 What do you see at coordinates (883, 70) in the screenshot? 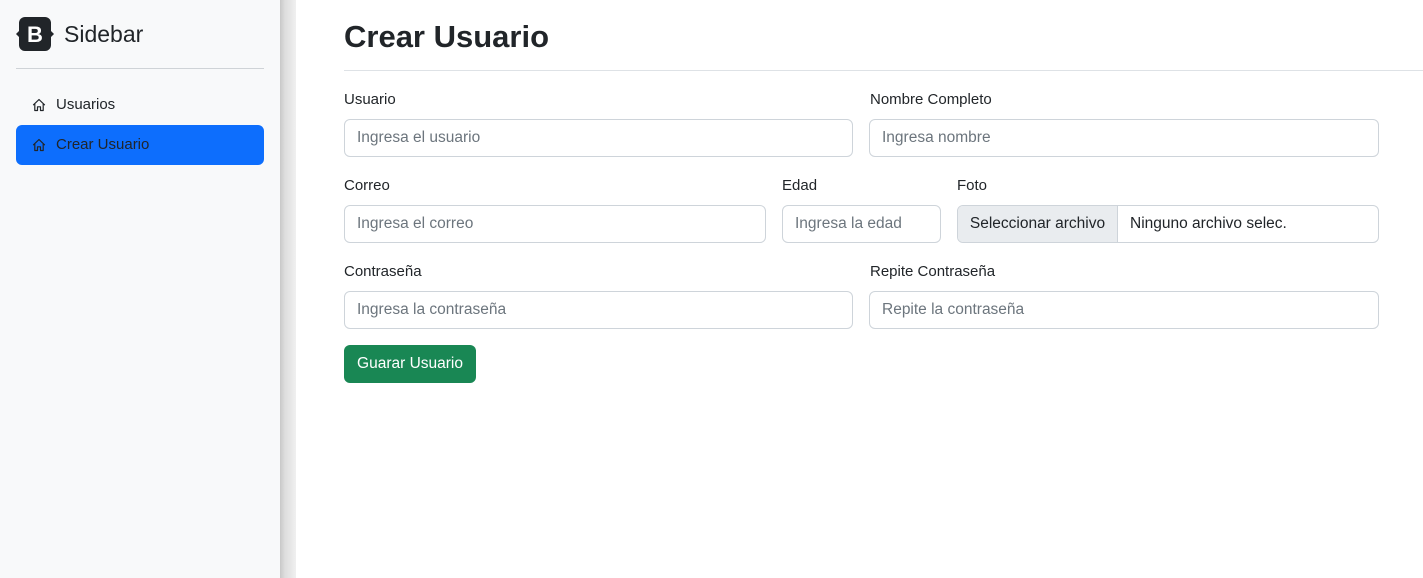
I see `title-divider` at bounding box center [883, 70].